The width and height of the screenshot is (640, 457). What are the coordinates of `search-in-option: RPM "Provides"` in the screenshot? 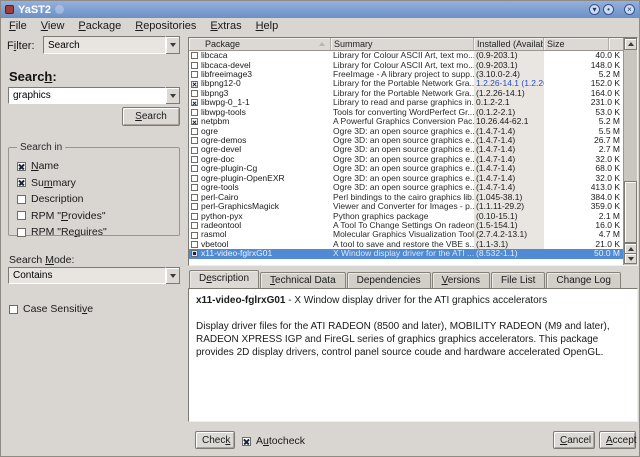 It's located at (95, 216).